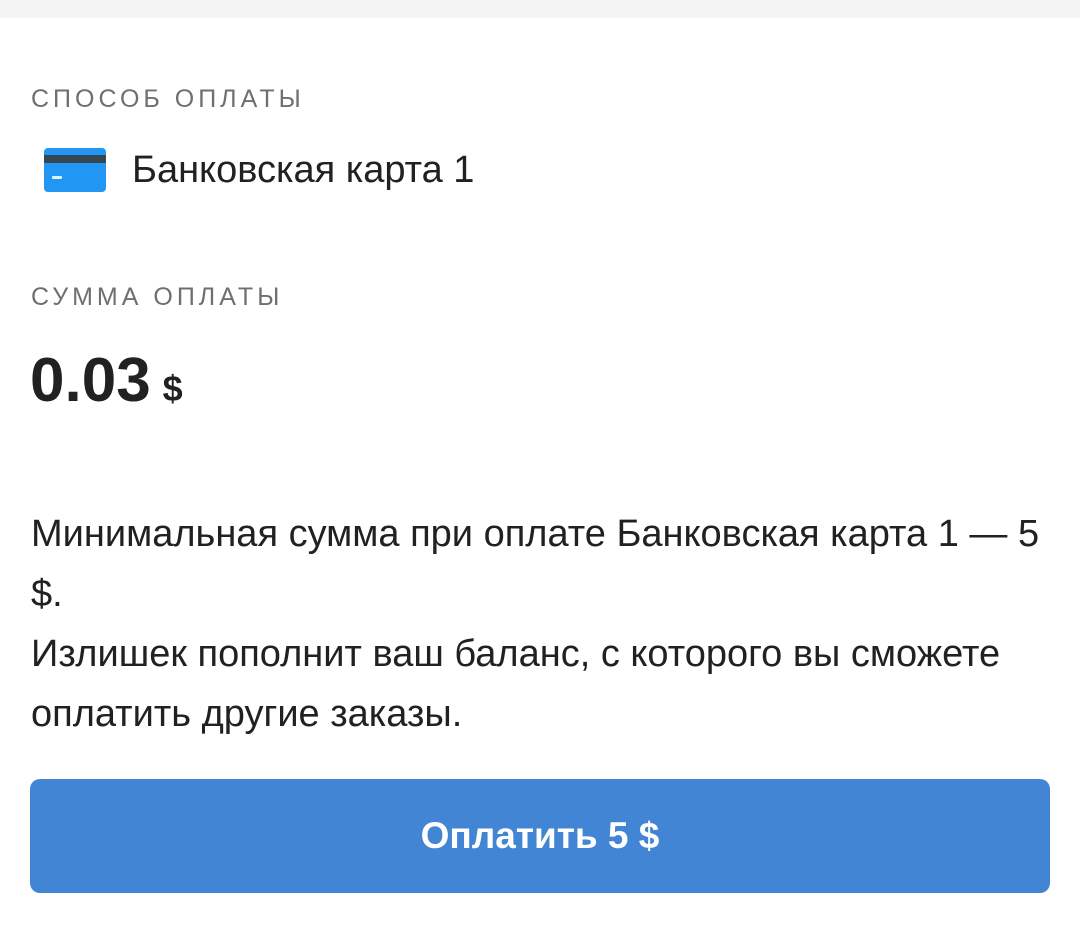 This screenshot has height=936, width=1080. What do you see at coordinates (172, 388) in the screenshot?
I see `amount-currency: $` at bounding box center [172, 388].